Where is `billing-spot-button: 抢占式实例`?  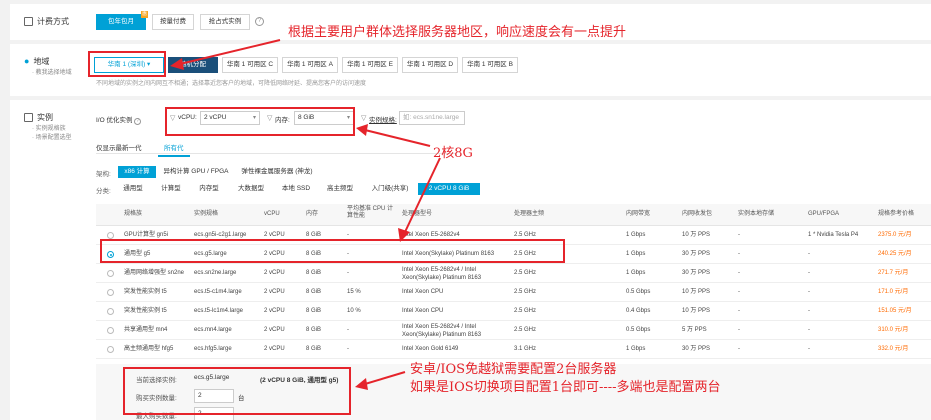 billing-spot-button: 抢占式实例 is located at coordinates (225, 22).